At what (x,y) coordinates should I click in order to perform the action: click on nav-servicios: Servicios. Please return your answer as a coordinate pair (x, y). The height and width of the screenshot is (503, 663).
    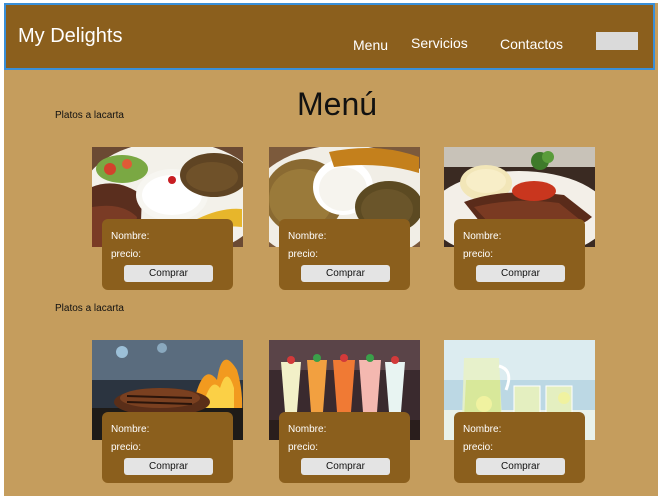
    Looking at the image, I should click on (439, 43).